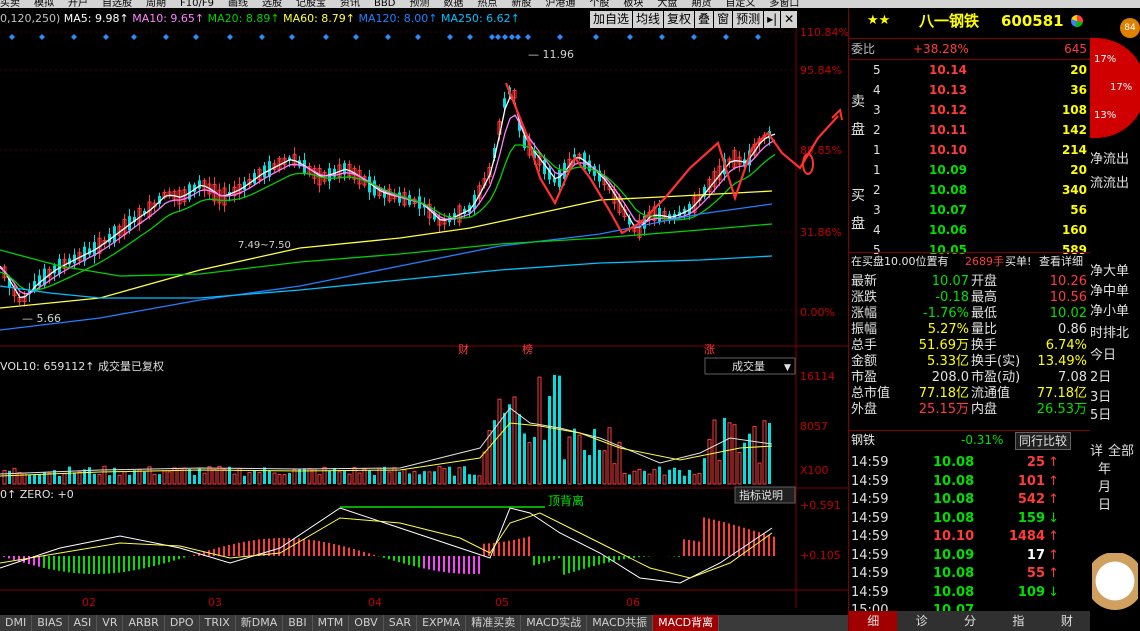 The image size is (1140, 631). Describe the element at coordinates (1104, 503) in the screenshot. I see `side-item: 日` at that location.